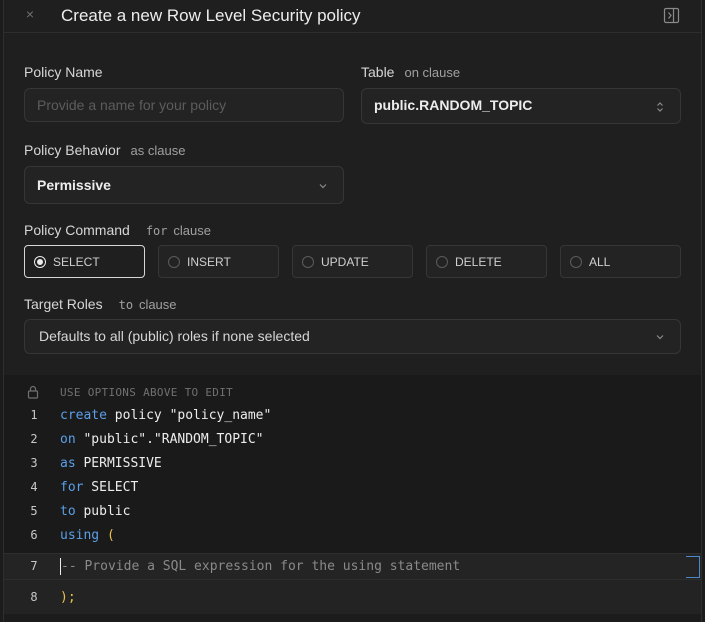 Image resolution: width=705 pixels, height=622 pixels. Describe the element at coordinates (34, 415) in the screenshot. I see `line-number: 1` at that location.